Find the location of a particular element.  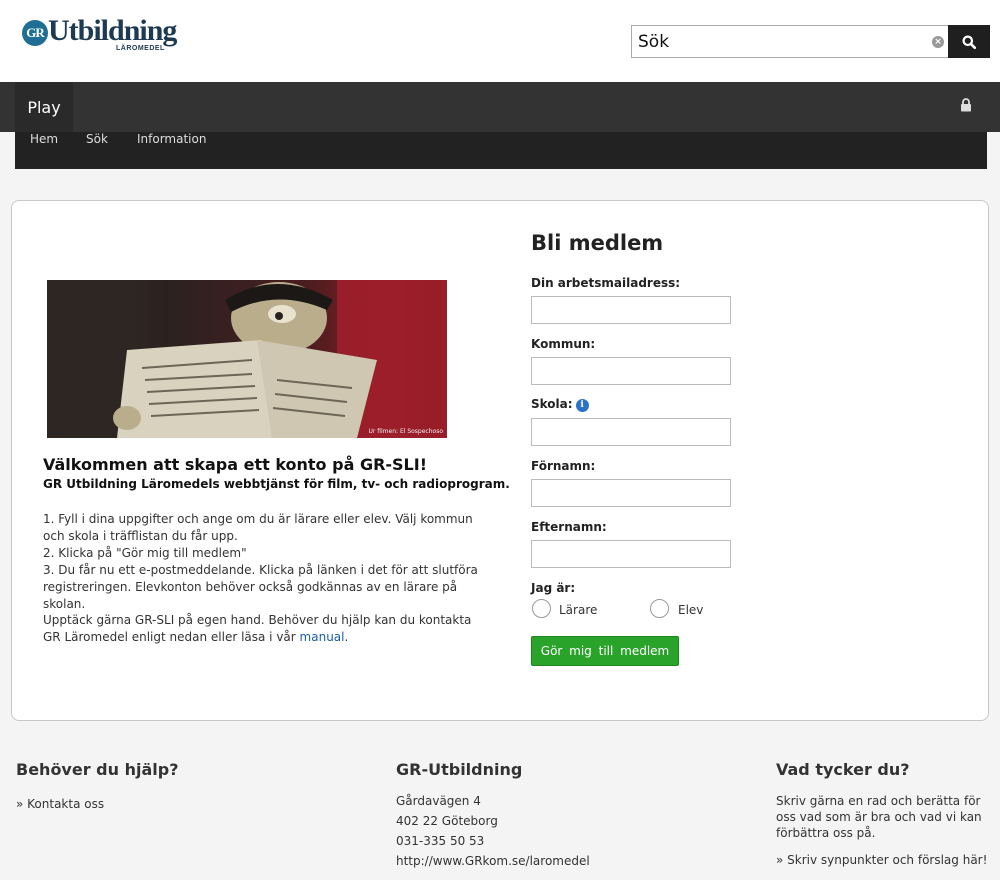

lastname-label: Efternamn: is located at coordinates (569, 527).